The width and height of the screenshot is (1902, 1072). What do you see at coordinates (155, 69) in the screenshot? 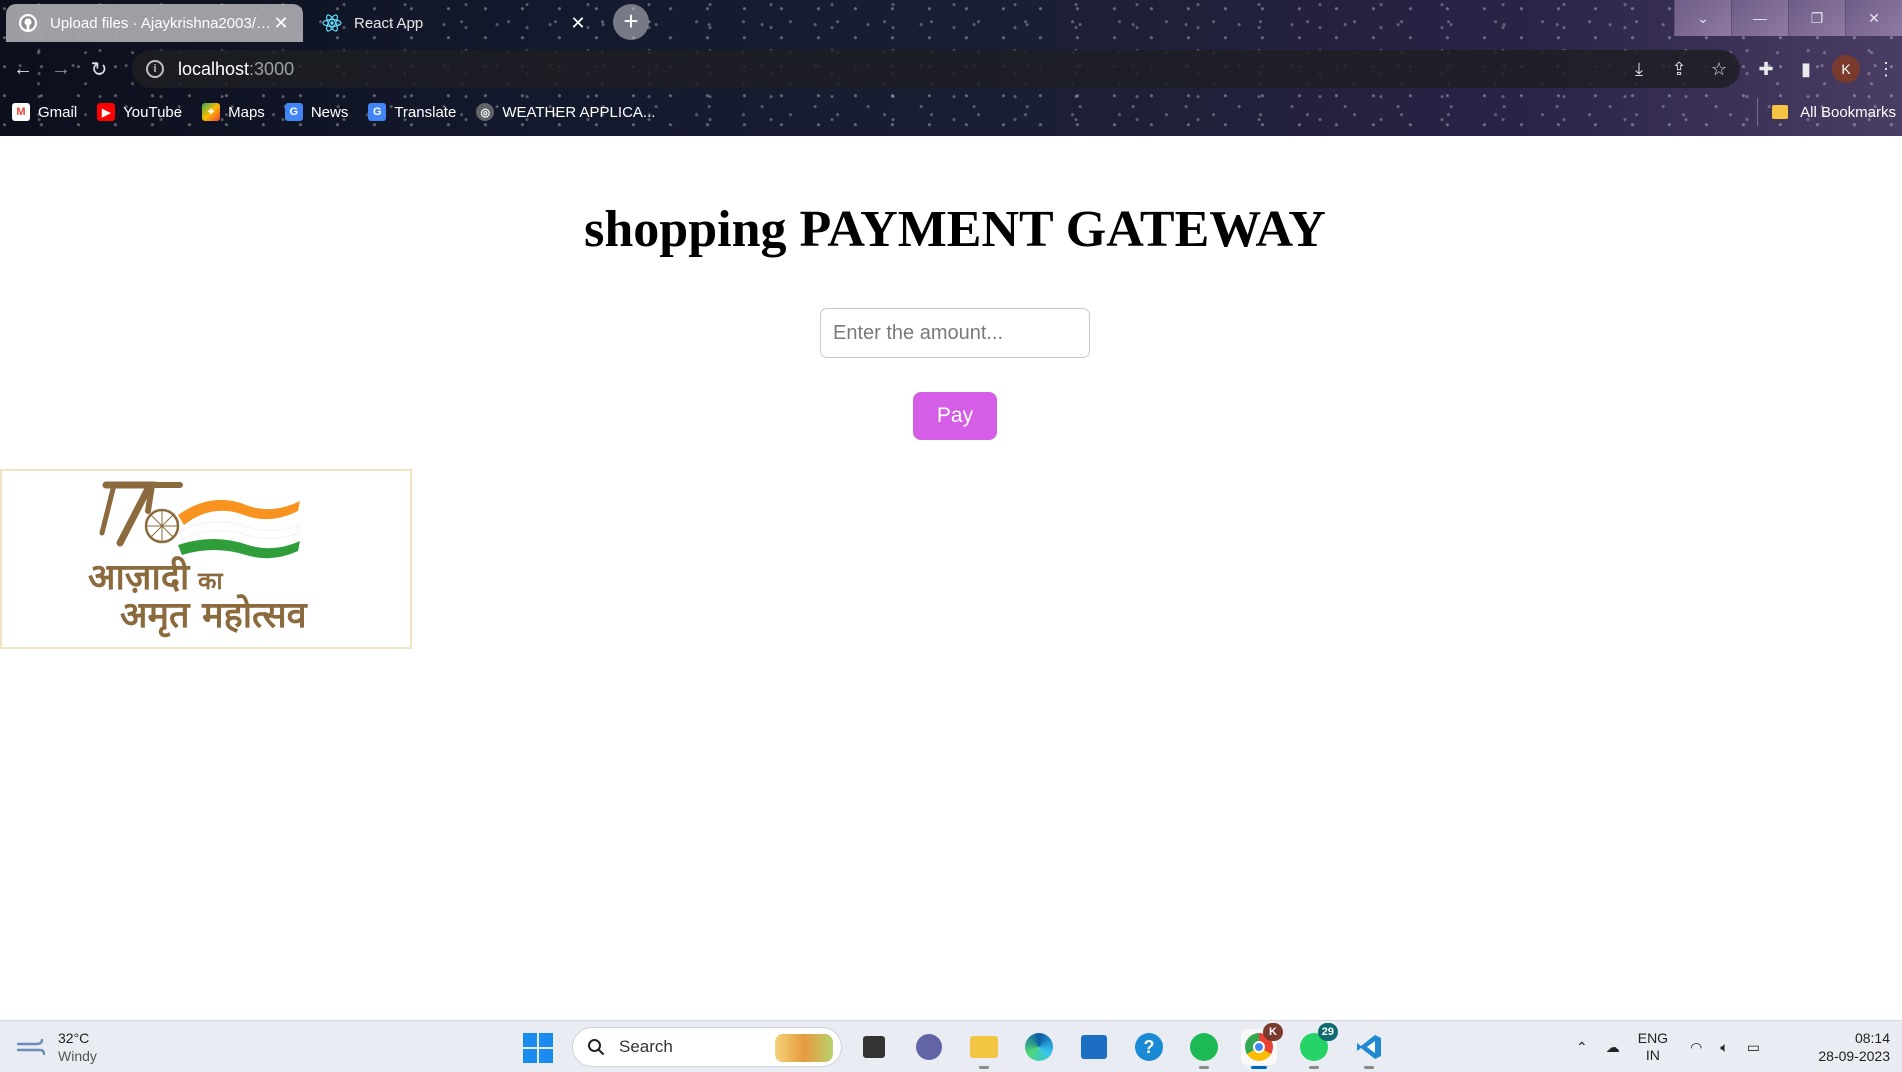
I see `site-info-icon: i` at bounding box center [155, 69].